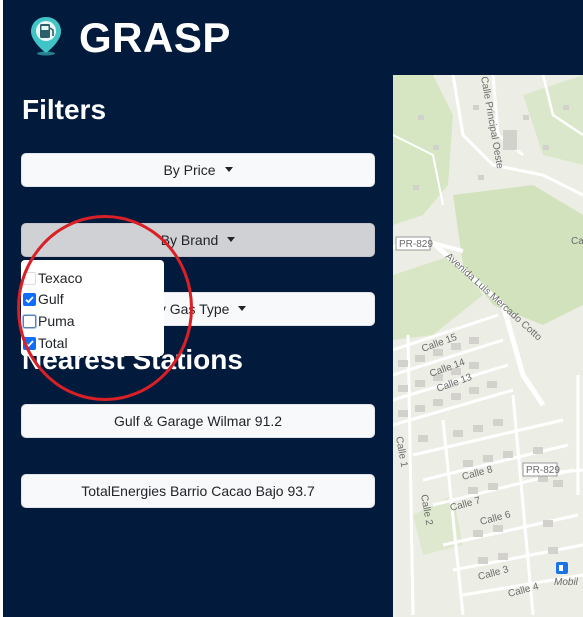  I want to click on brand-option-label: Texaco, so click(60, 278).